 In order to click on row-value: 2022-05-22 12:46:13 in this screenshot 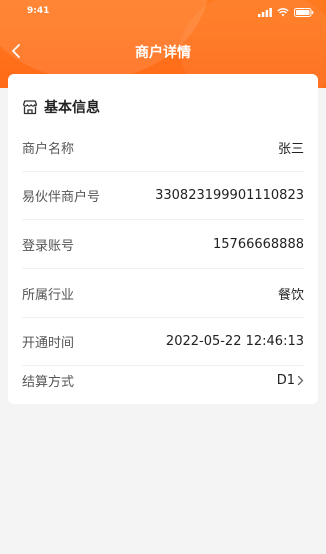, I will do `click(234, 341)`.